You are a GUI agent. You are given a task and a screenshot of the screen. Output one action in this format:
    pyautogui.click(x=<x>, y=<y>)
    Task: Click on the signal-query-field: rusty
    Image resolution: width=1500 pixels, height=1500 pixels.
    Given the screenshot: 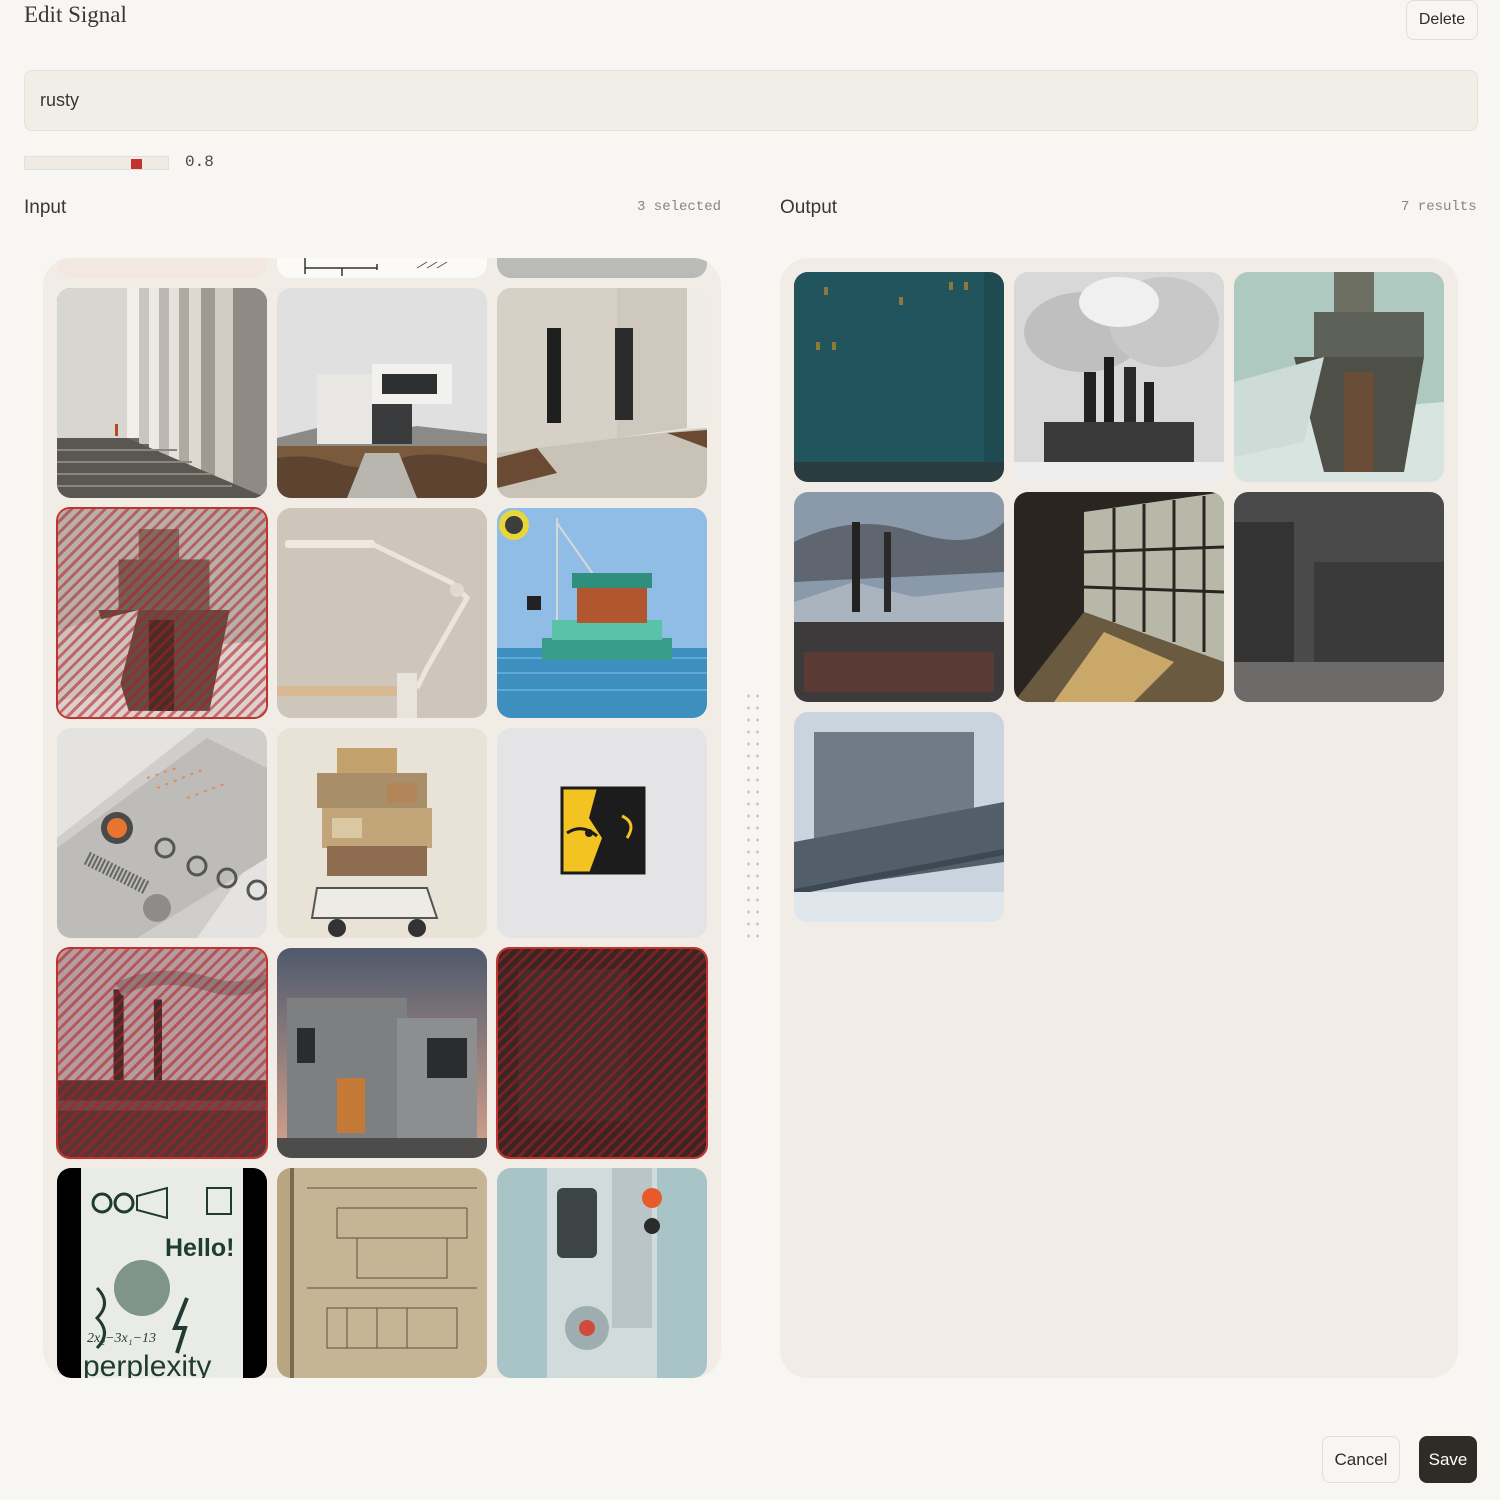 What is the action you would take?
    pyautogui.click(x=751, y=100)
    